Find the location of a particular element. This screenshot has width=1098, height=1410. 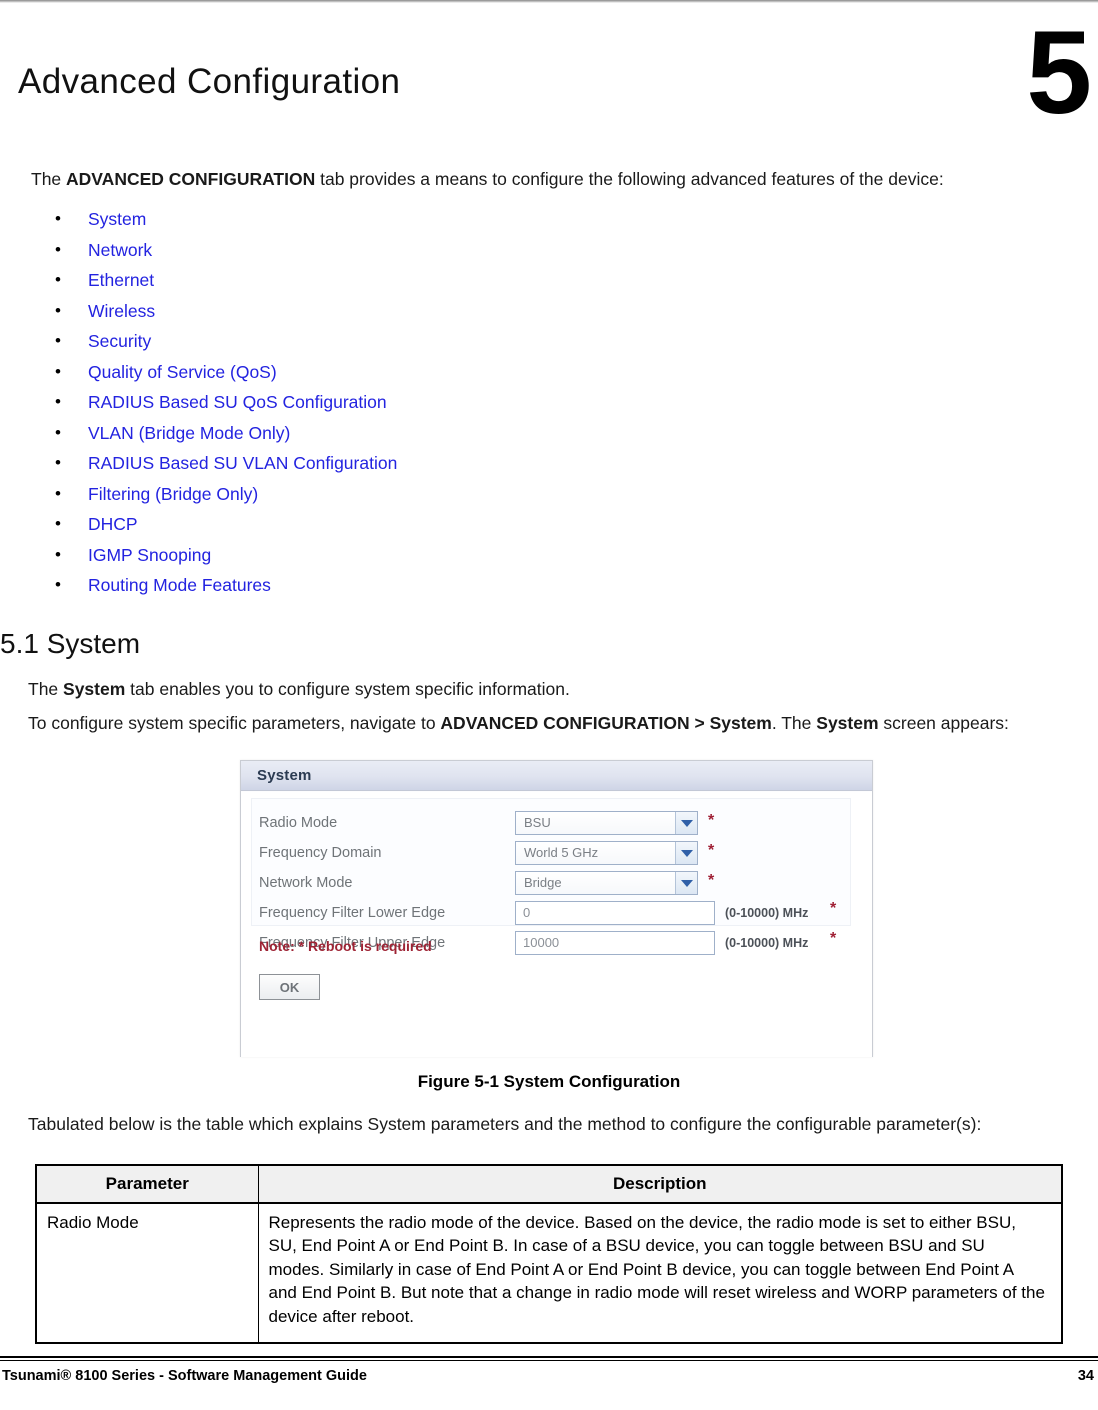

ok-button-label: OK is located at coordinates (289, 987).